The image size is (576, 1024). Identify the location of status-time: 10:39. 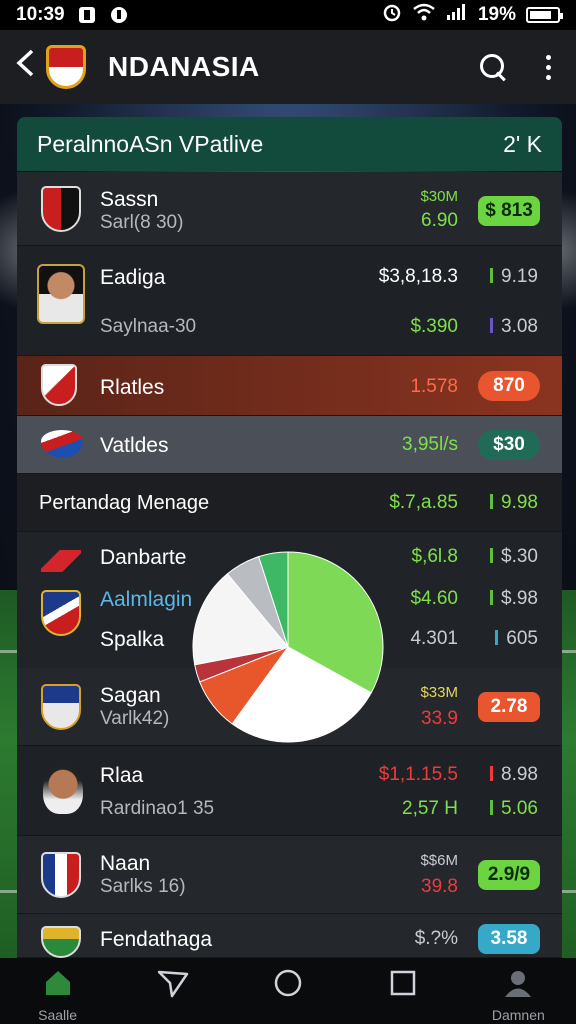
(40, 14).